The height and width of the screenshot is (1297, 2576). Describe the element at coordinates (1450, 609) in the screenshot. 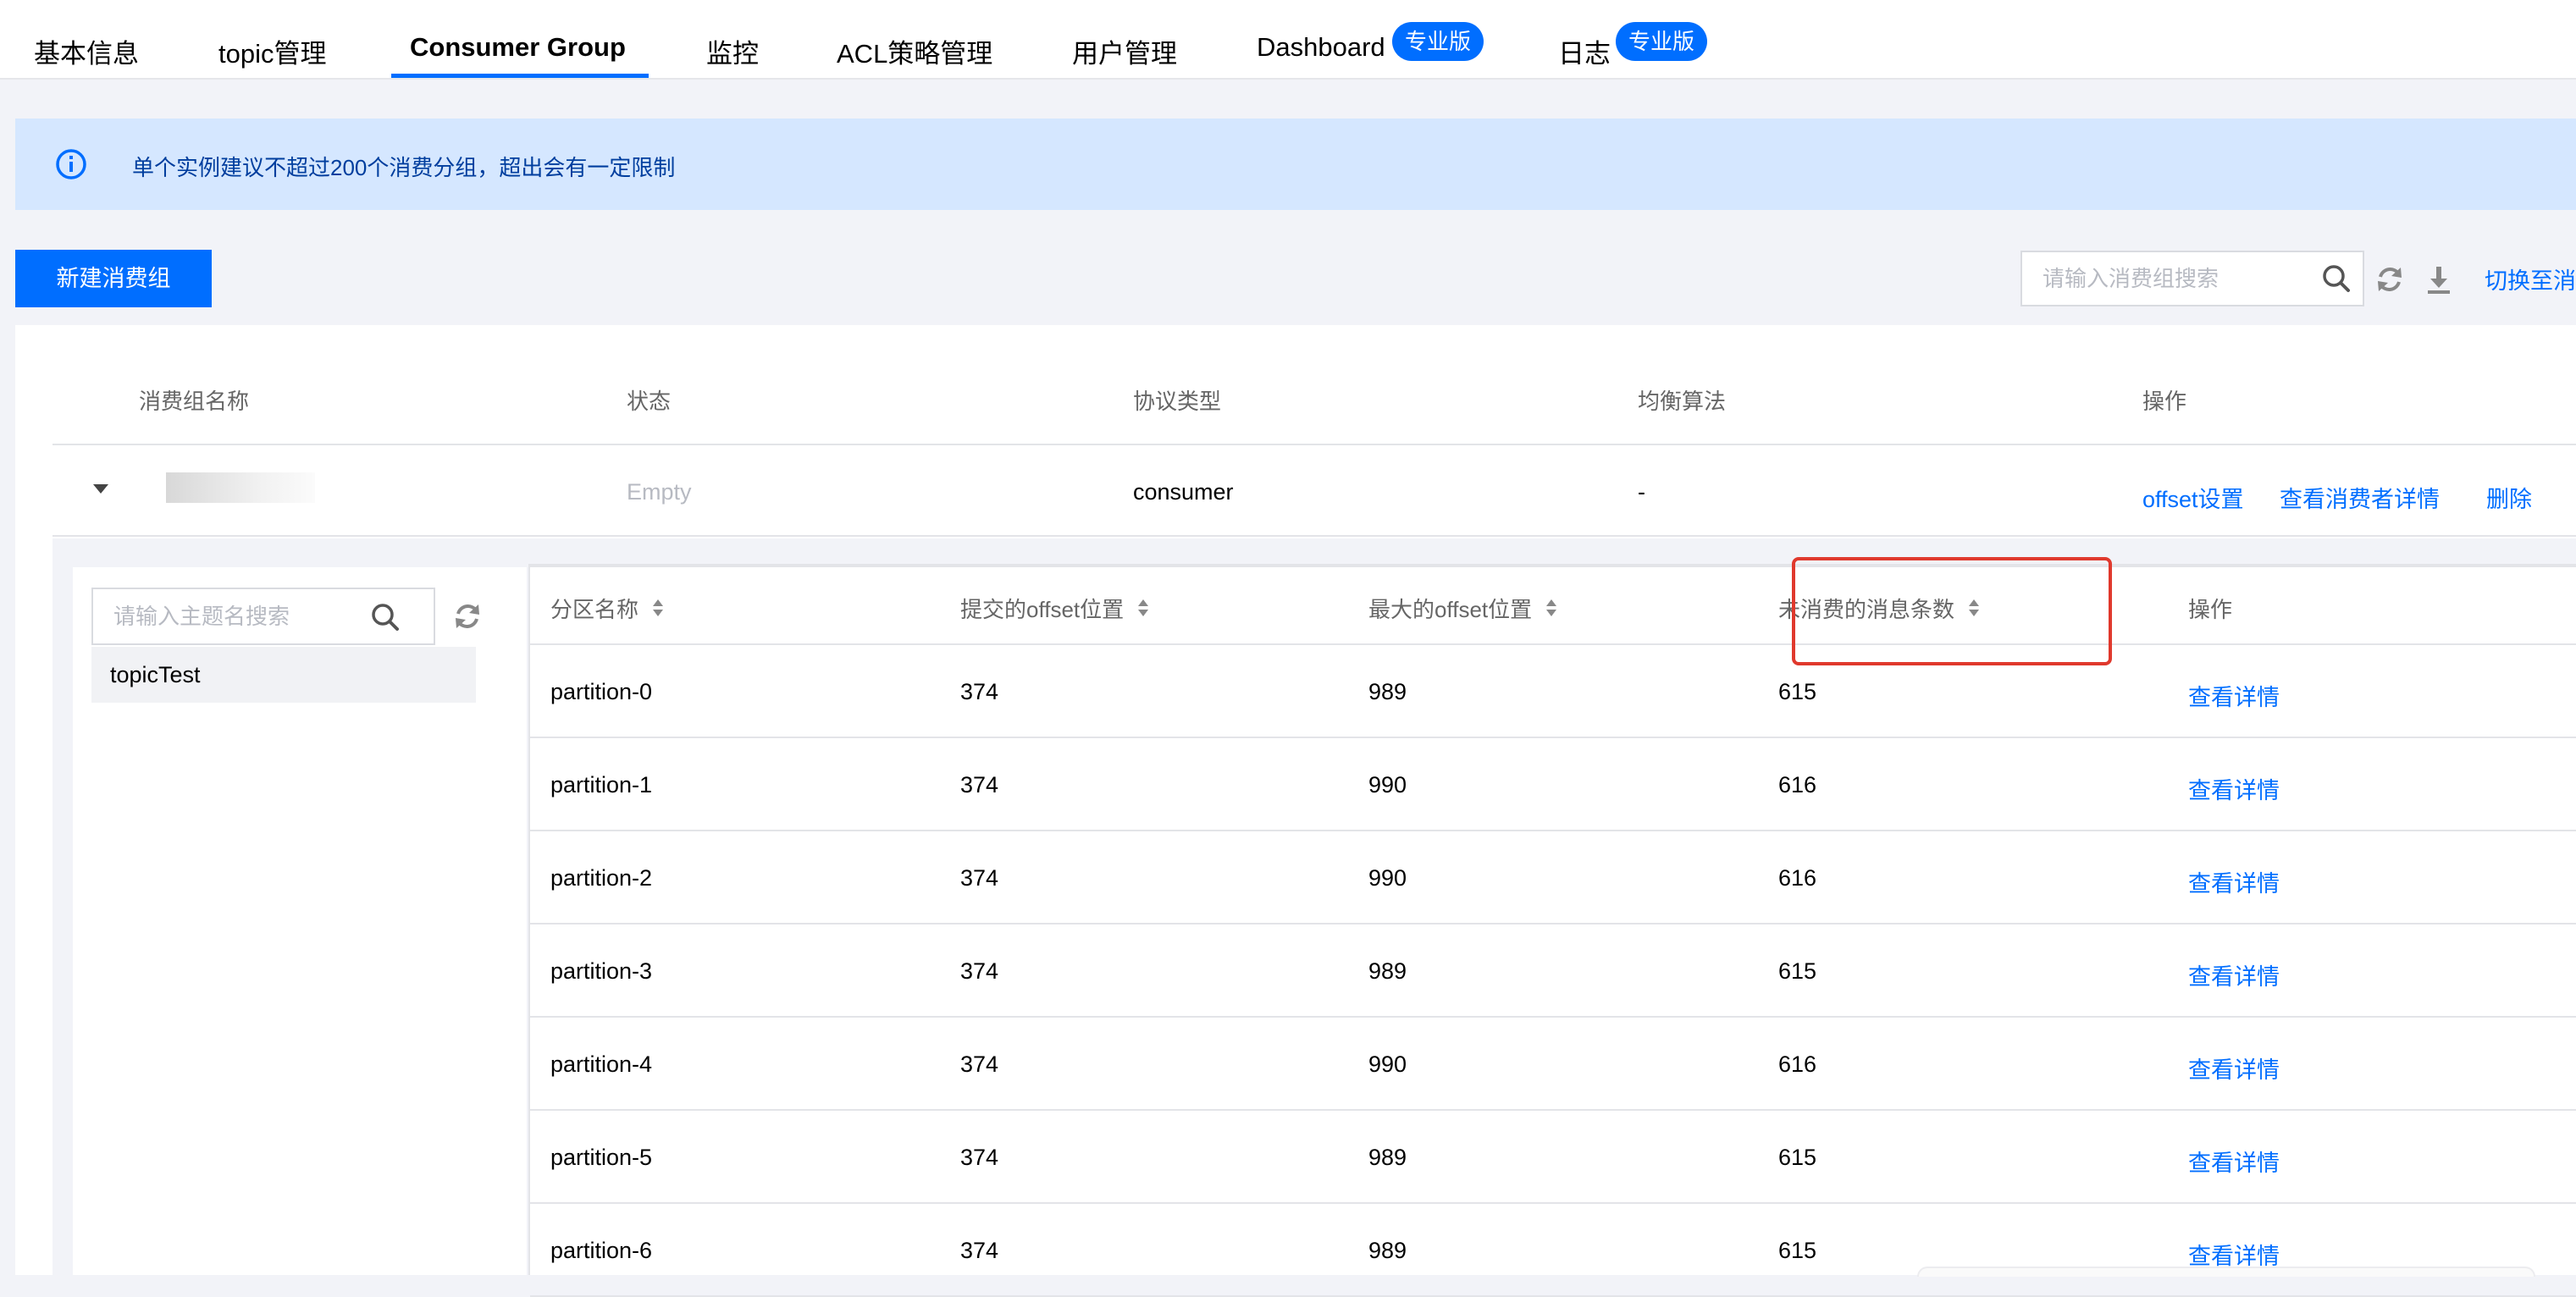

I see `column-header-max-offset-label: 最大的offset位置` at that location.